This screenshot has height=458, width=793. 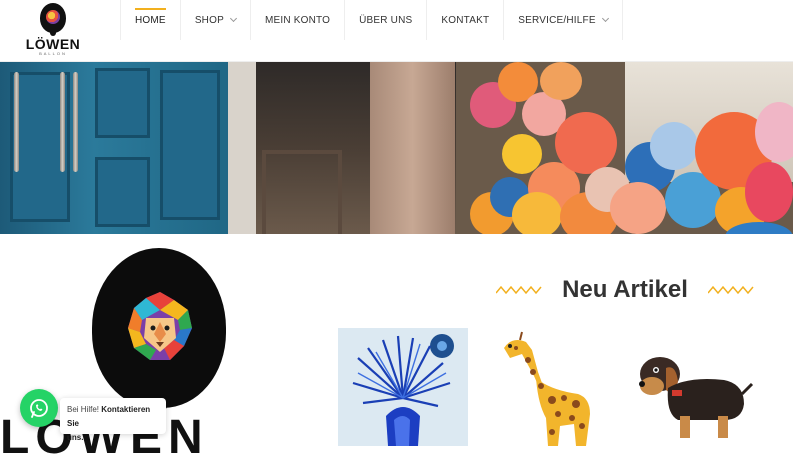 I want to click on nav-label: SHOP, so click(x=209, y=20).